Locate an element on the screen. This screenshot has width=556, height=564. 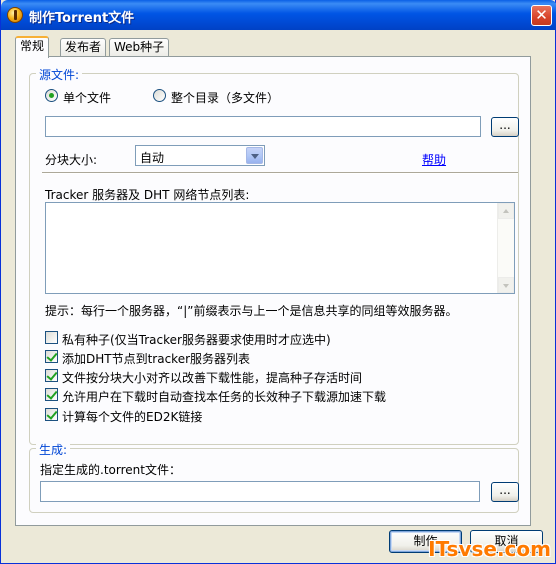
piece-size-value: 自动 is located at coordinates (152, 158).